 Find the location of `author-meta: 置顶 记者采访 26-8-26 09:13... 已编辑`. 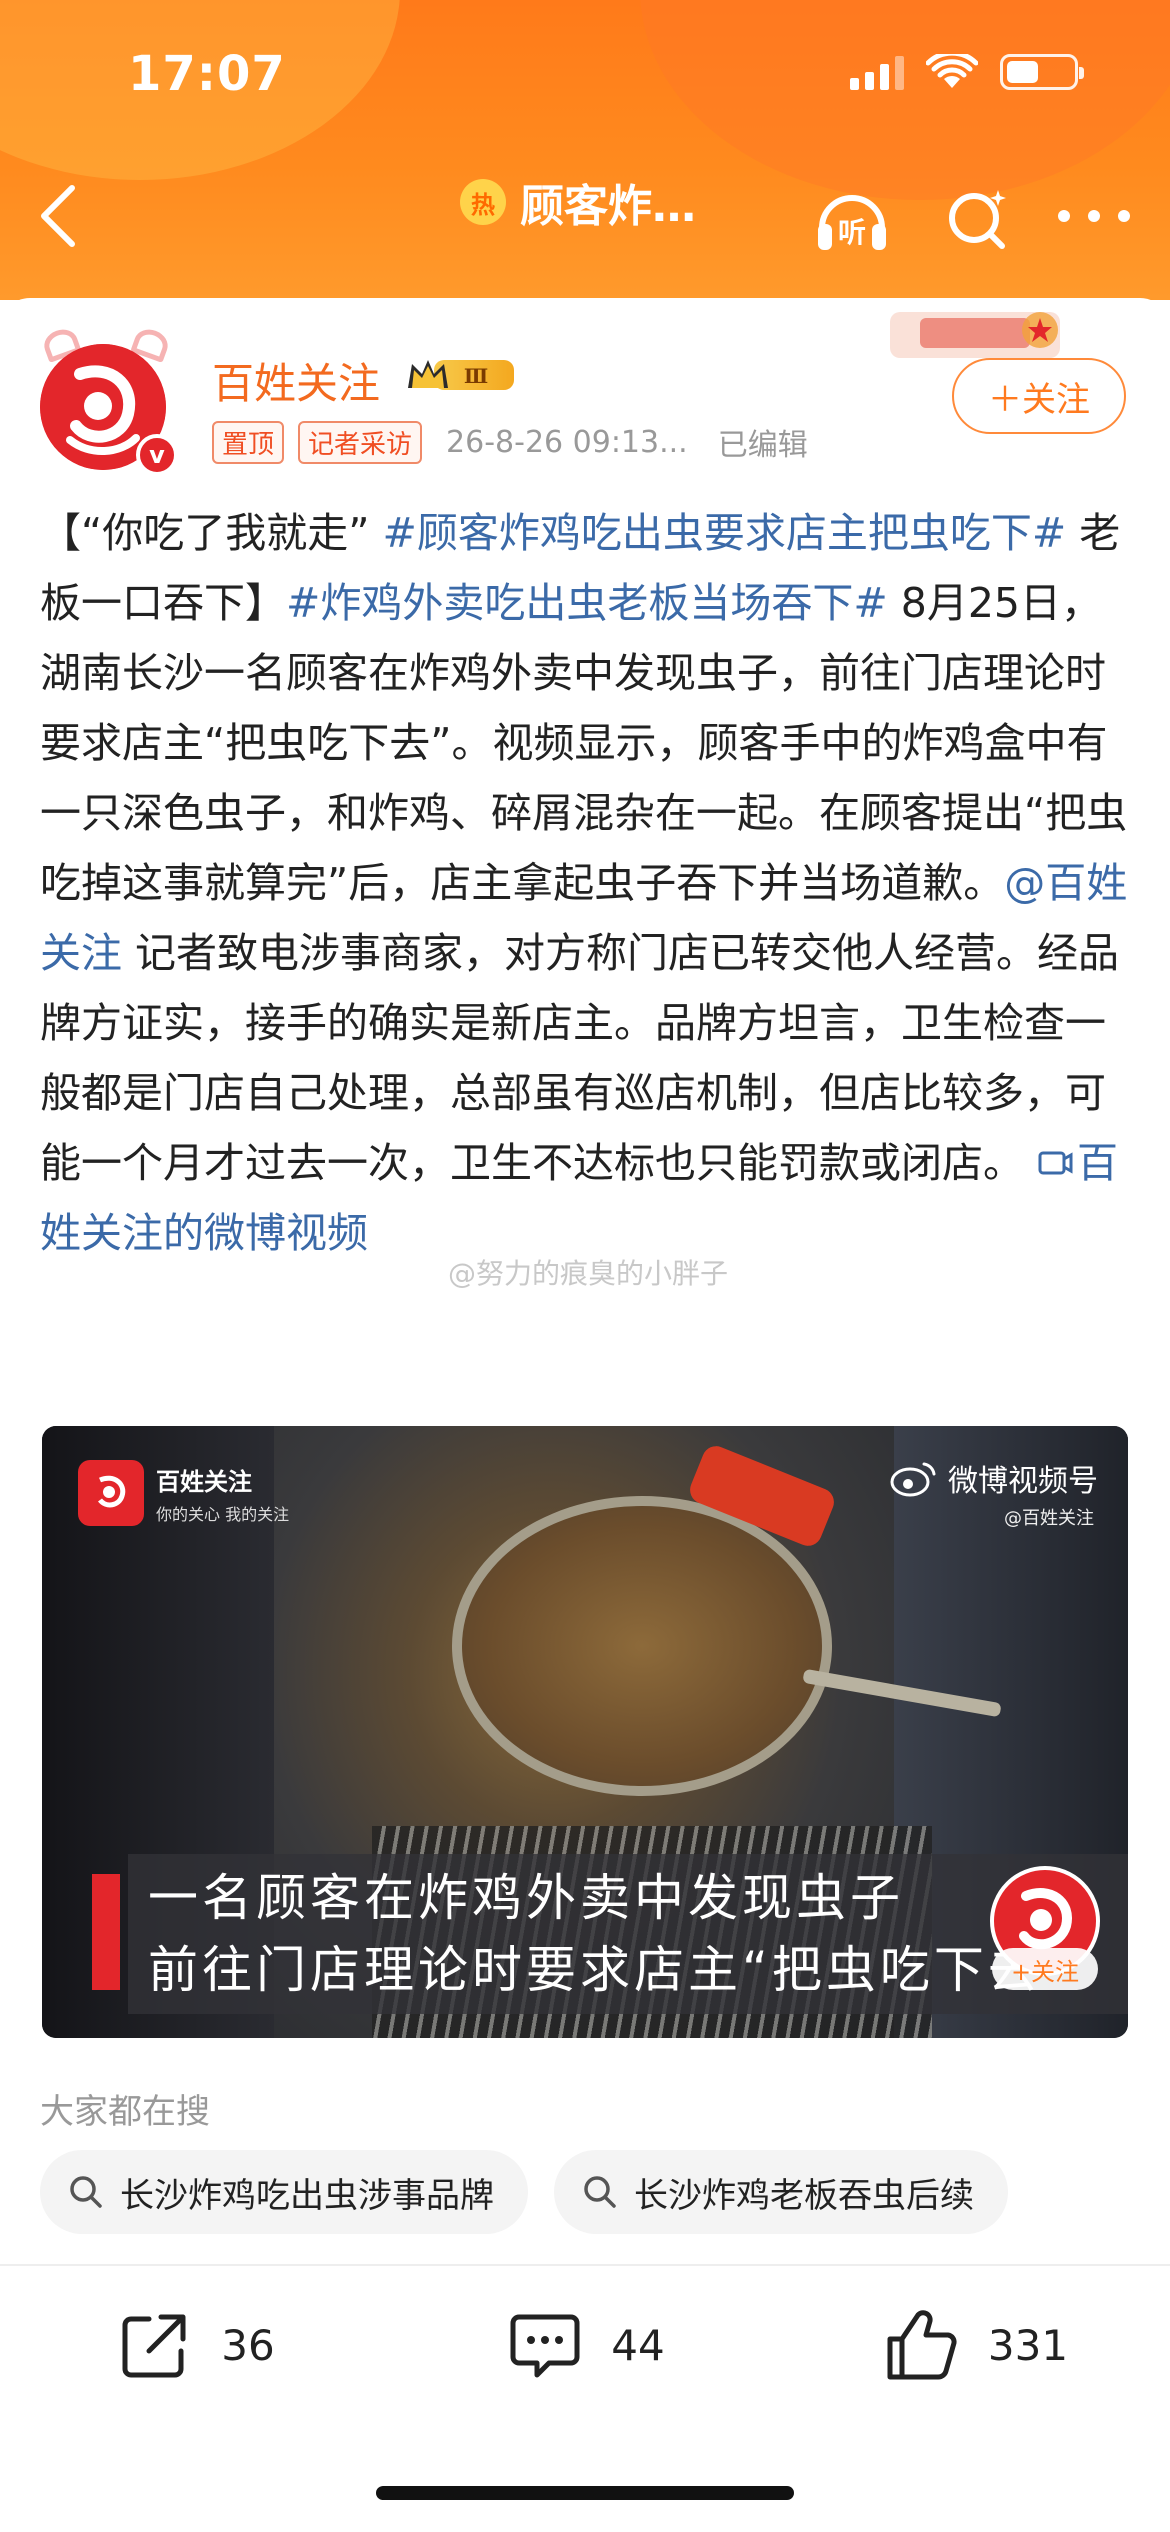

author-meta: 置顶 记者采访 26-8-26 09:13... 已编辑 is located at coordinates (510, 442).